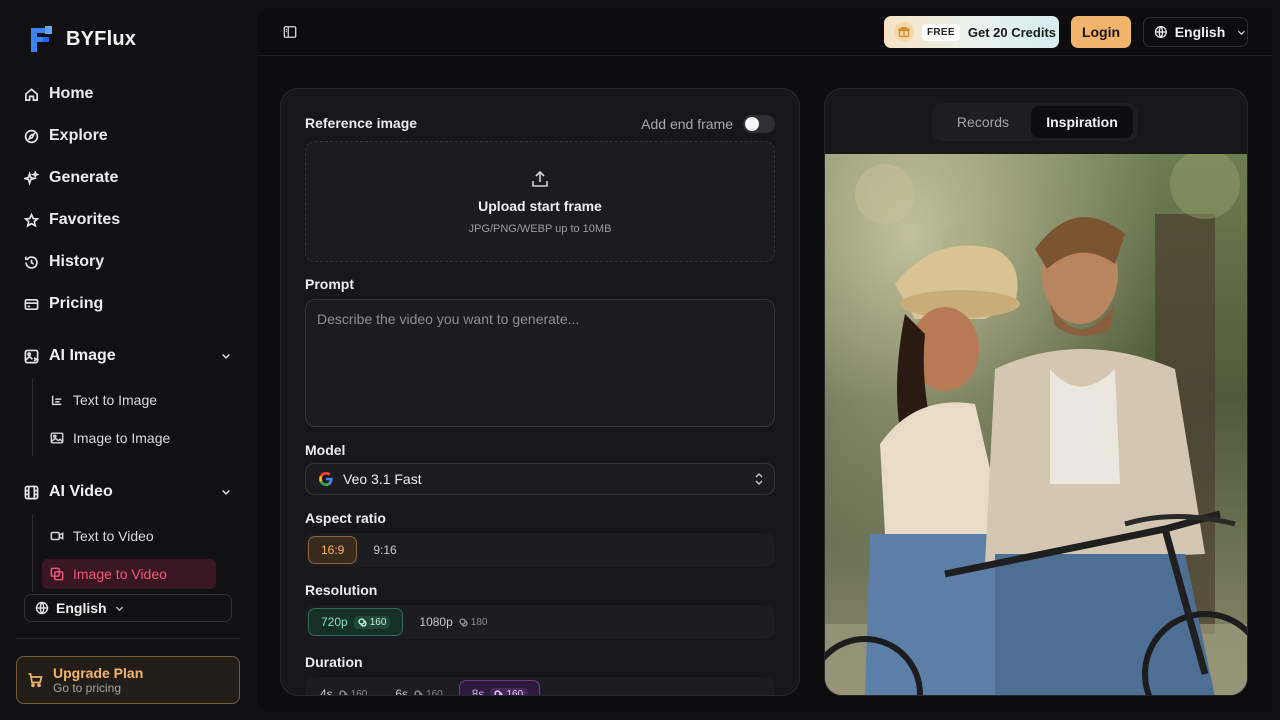 The image size is (1280, 720). What do you see at coordinates (57, 438) in the screenshot?
I see `image-icon` at bounding box center [57, 438].